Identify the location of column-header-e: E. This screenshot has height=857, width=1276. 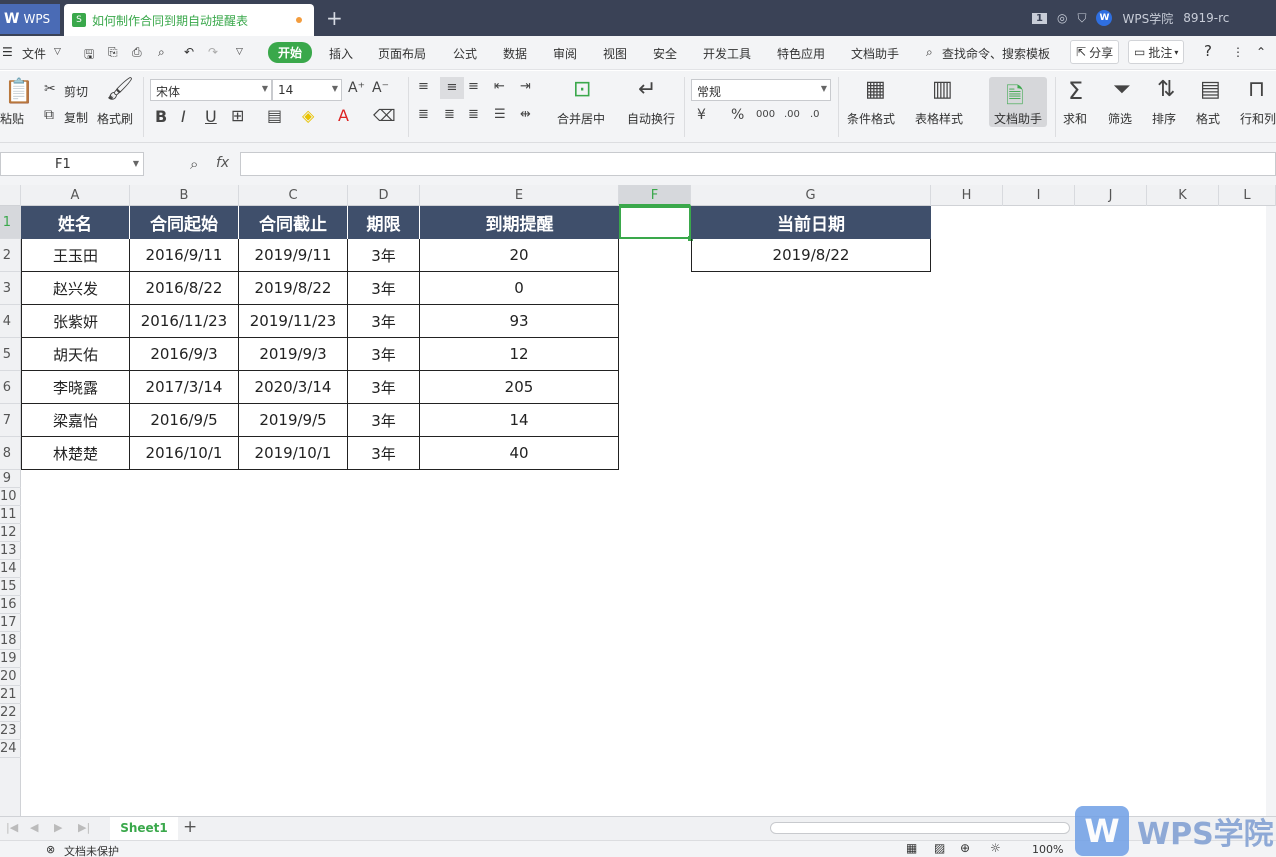
(519, 195).